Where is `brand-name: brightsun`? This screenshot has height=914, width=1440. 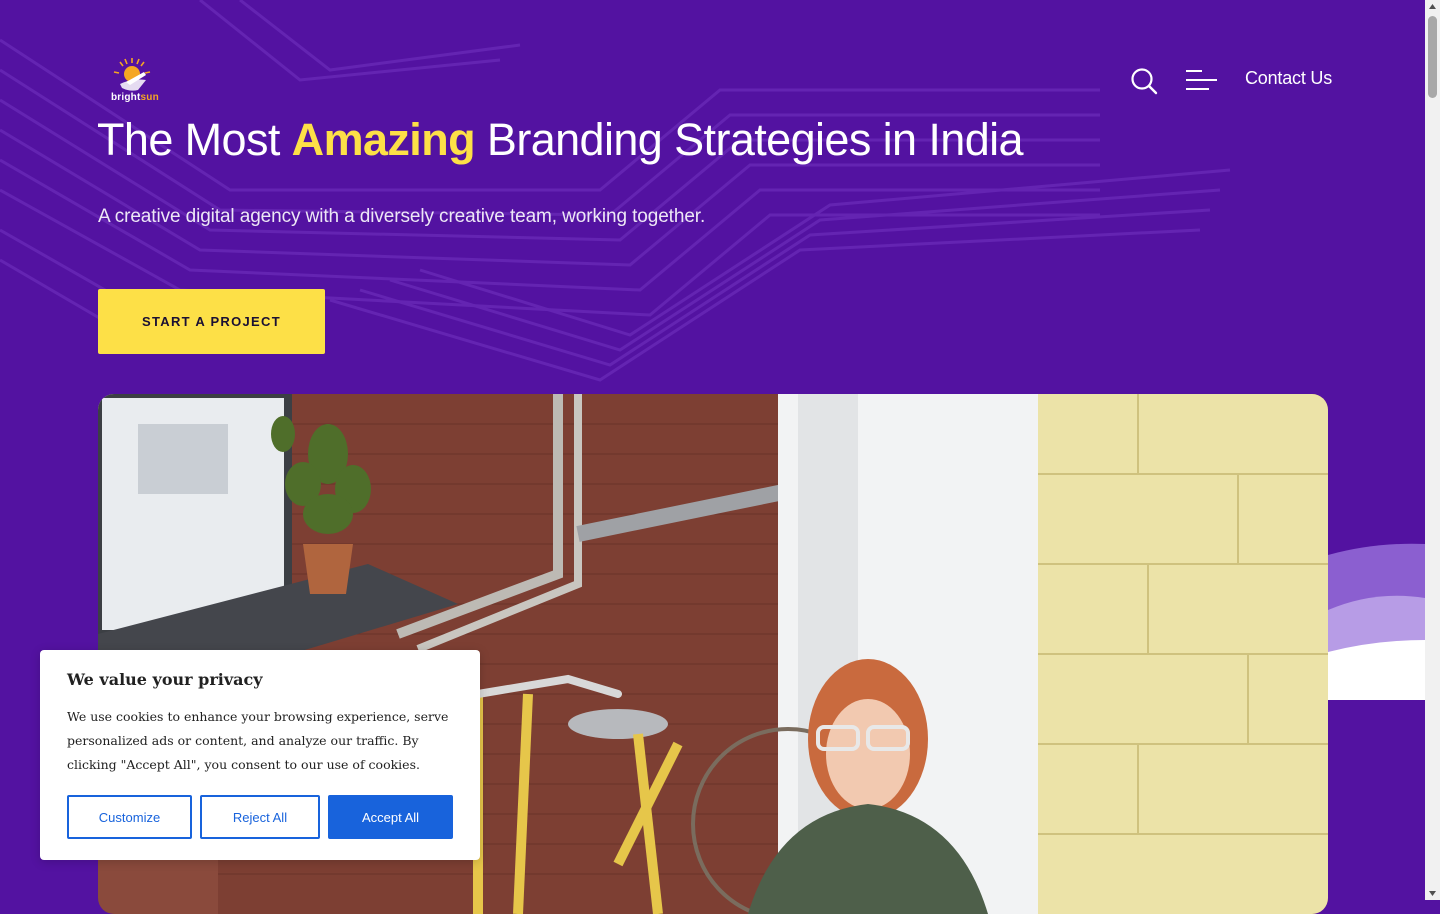
brand-name: brightsun is located at coordinates (135, 97).